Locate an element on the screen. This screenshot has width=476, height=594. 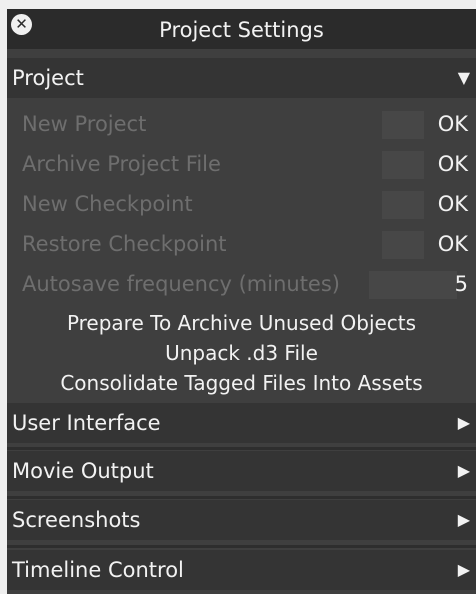
consolidate-tagged-files-button: Consolidate Tagged Files Into Assets is located at coordinates (241, 383).